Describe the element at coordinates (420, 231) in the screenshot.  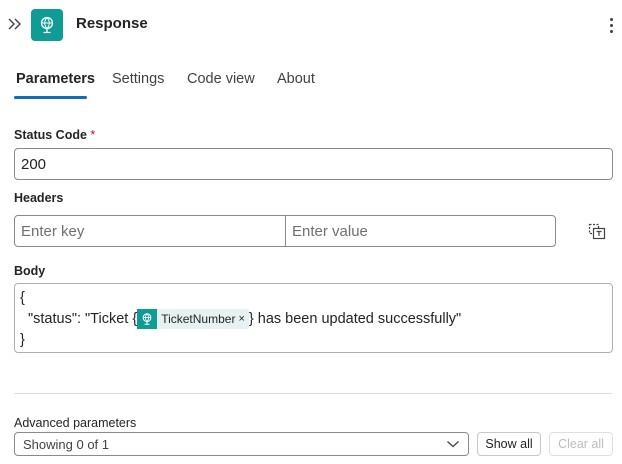
I see `header-value-input: Enter value` at that location.